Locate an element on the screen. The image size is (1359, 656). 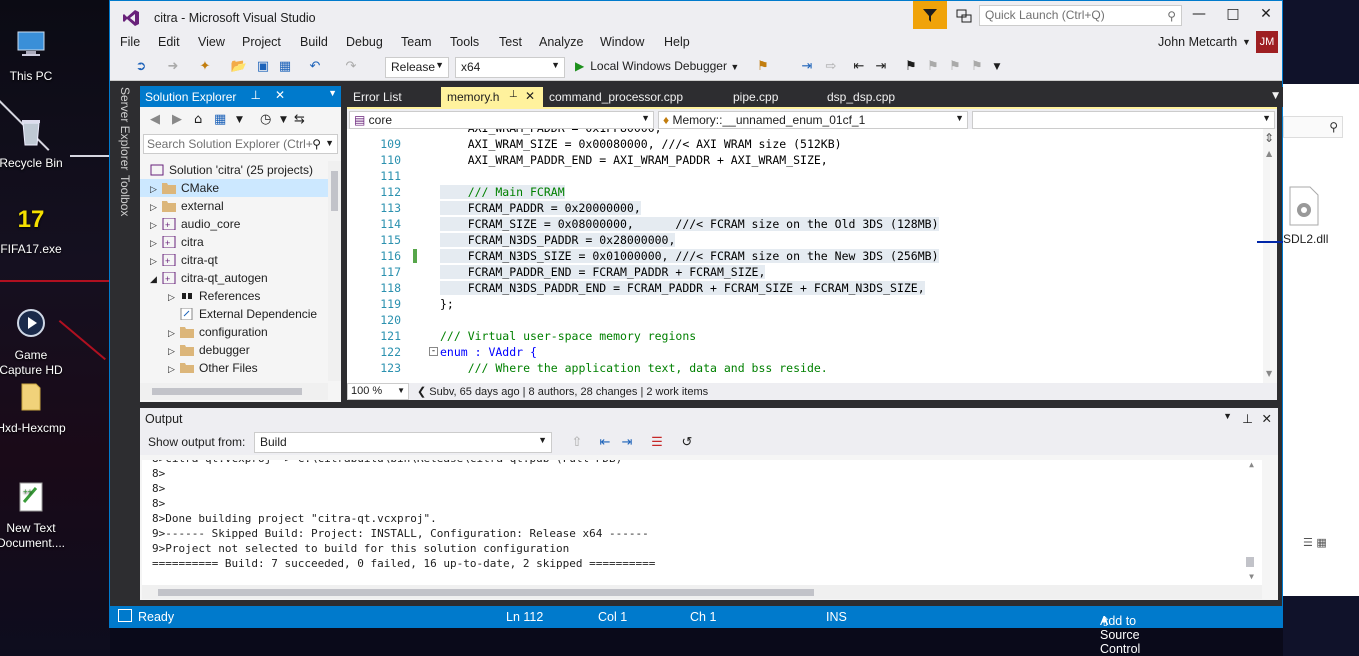
sync-icon: ⇆ is located at coordinates (299, 119).